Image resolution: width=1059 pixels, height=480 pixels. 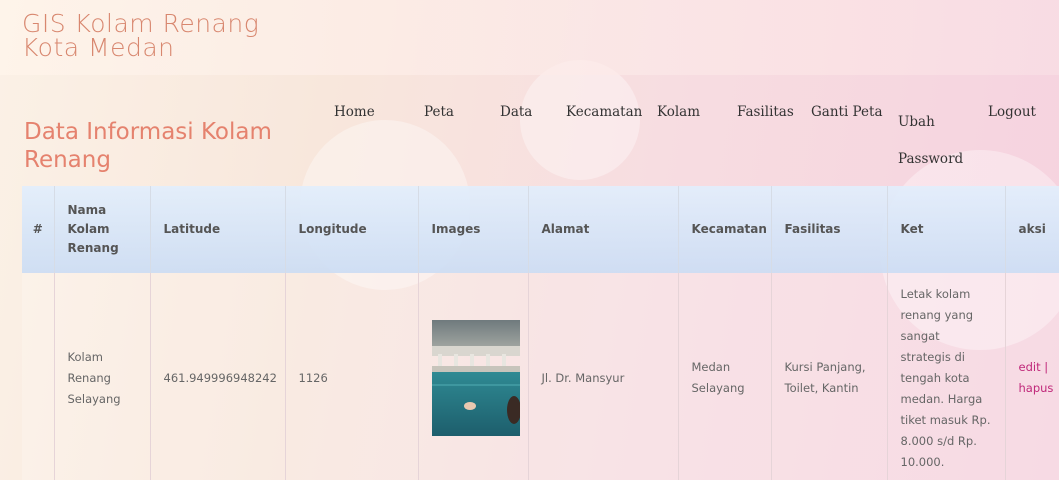 I want to click on nav-ubah-password: Ubah Password, so click(x=930, y=141).